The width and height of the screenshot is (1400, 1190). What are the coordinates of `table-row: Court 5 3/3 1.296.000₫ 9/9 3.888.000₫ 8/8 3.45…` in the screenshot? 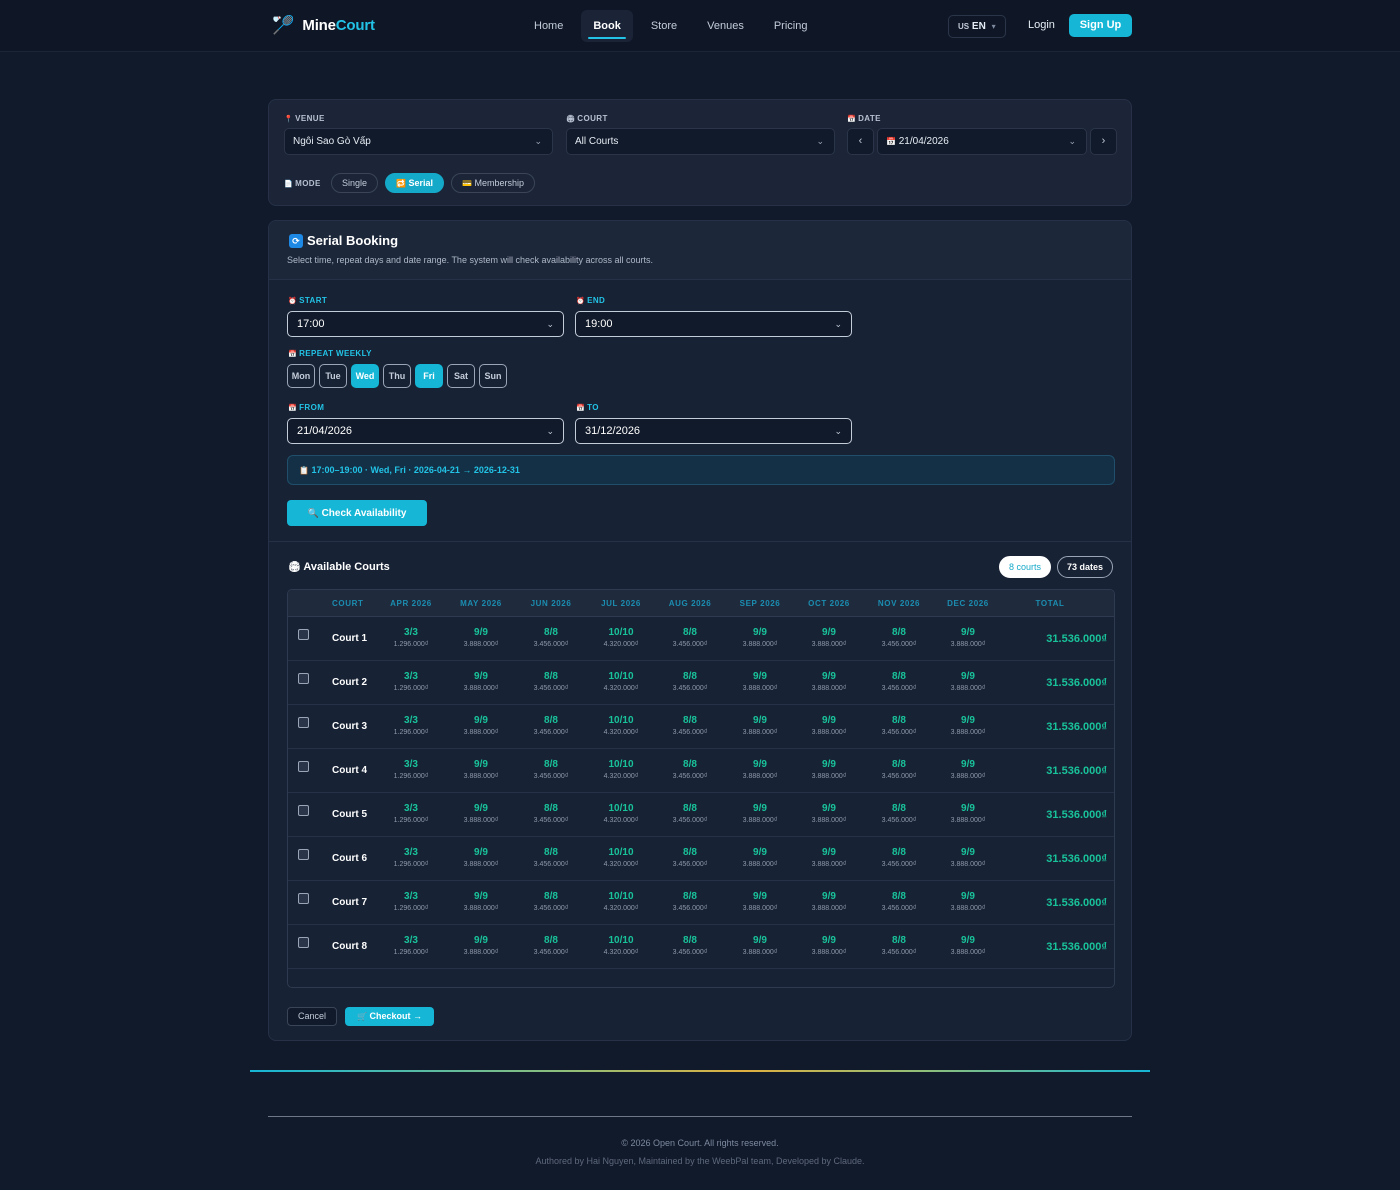 It's located at (701, 815).